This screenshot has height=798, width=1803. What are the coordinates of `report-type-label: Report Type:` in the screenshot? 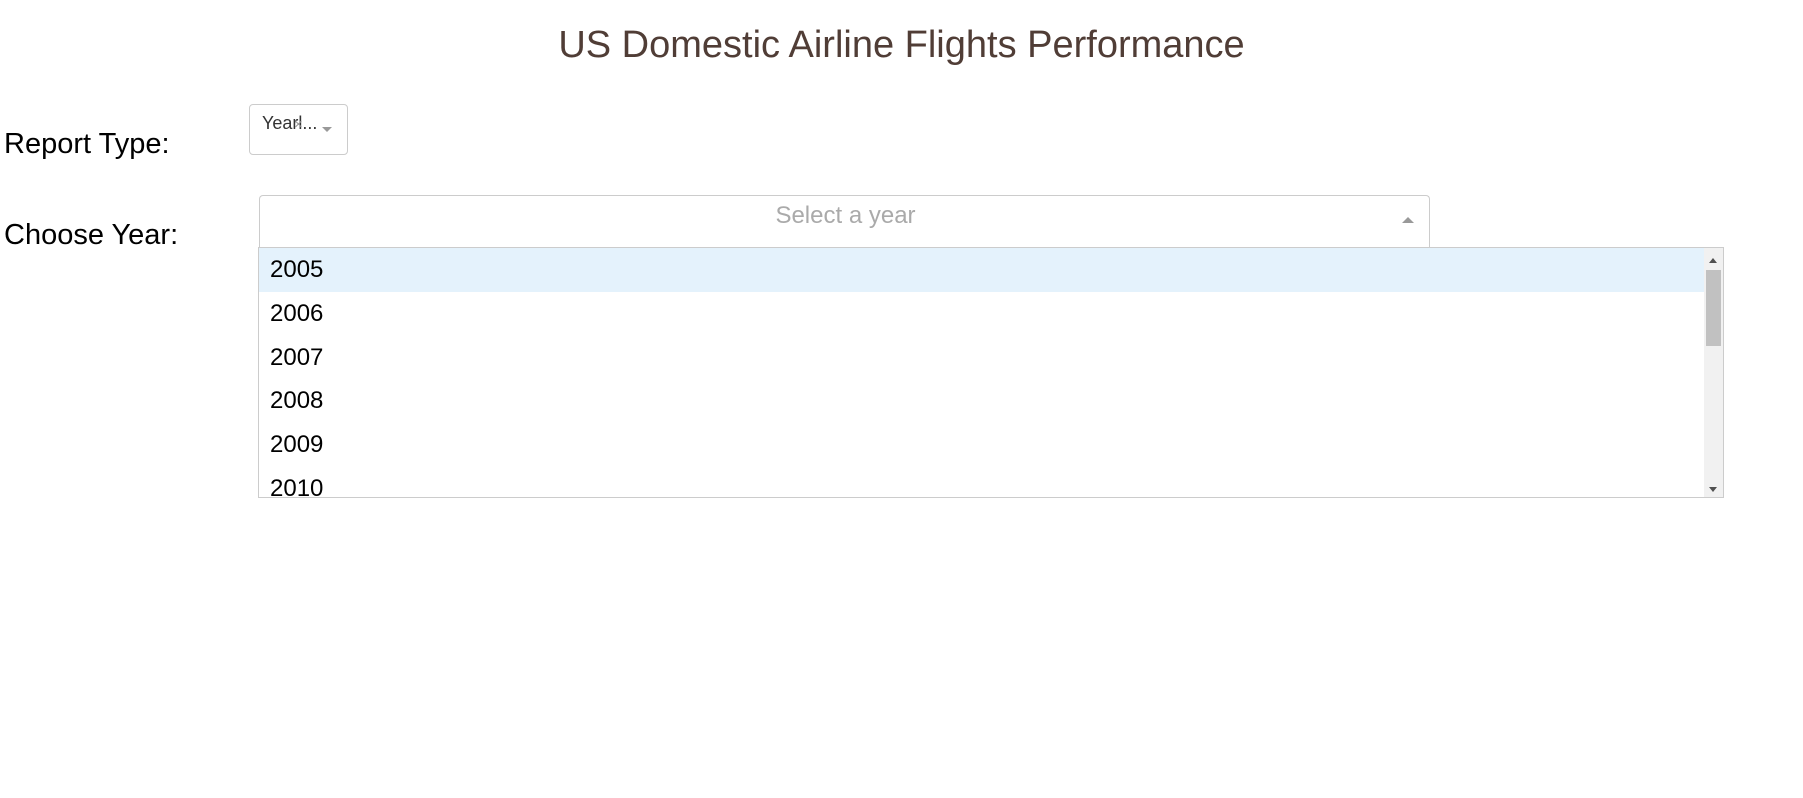 It's located at (87, 144).